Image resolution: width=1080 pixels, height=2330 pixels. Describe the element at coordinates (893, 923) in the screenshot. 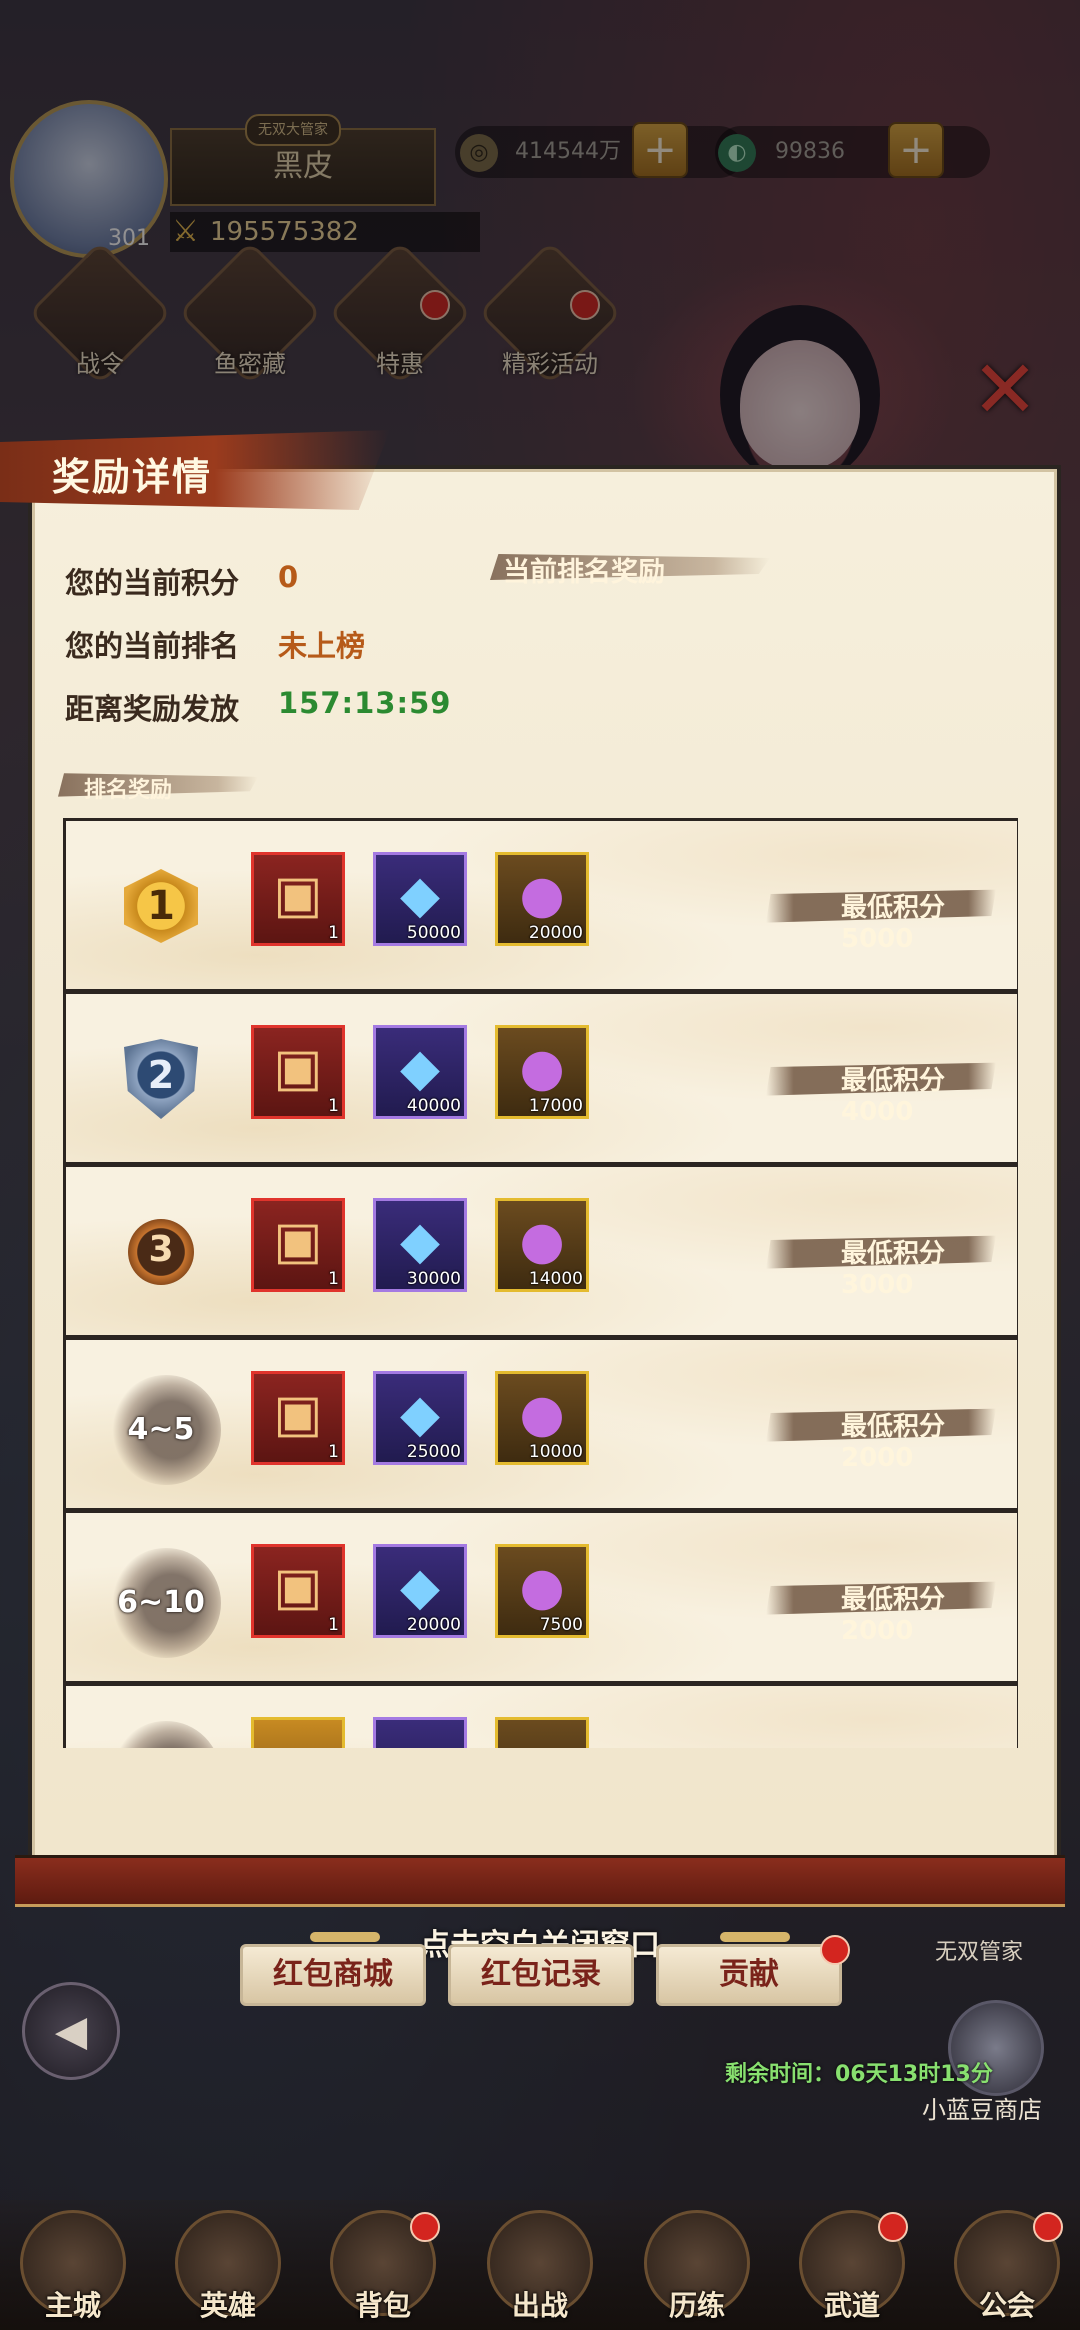

I see `min-score-text: 最低积分5000` at that location.